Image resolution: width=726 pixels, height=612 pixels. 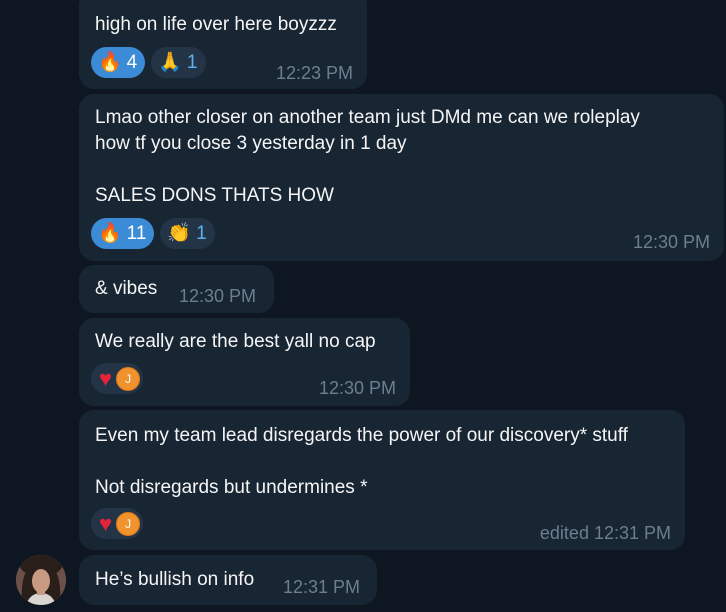 I want to click on message-text: We really are the best yall no cap, so click(x=235, y=341).